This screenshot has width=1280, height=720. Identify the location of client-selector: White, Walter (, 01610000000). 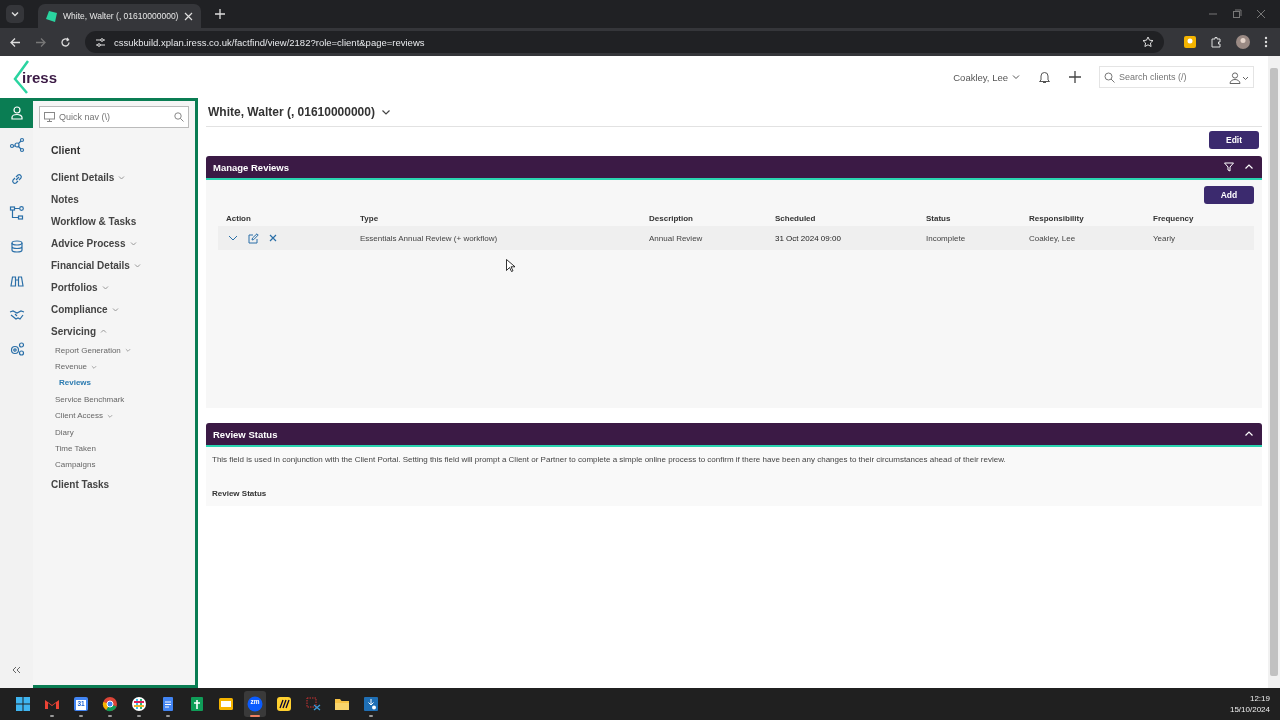
(299, 112).